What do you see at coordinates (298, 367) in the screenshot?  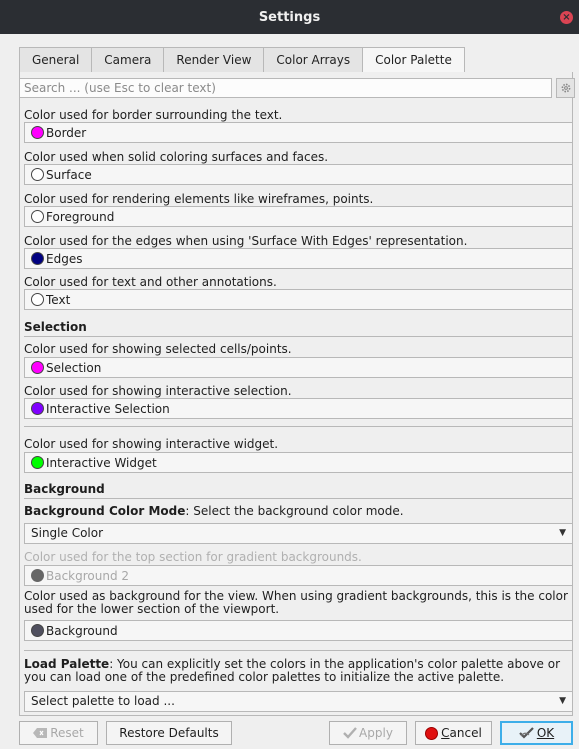 I see `selection-color-button: Selection` at bounding box center [298, 367].